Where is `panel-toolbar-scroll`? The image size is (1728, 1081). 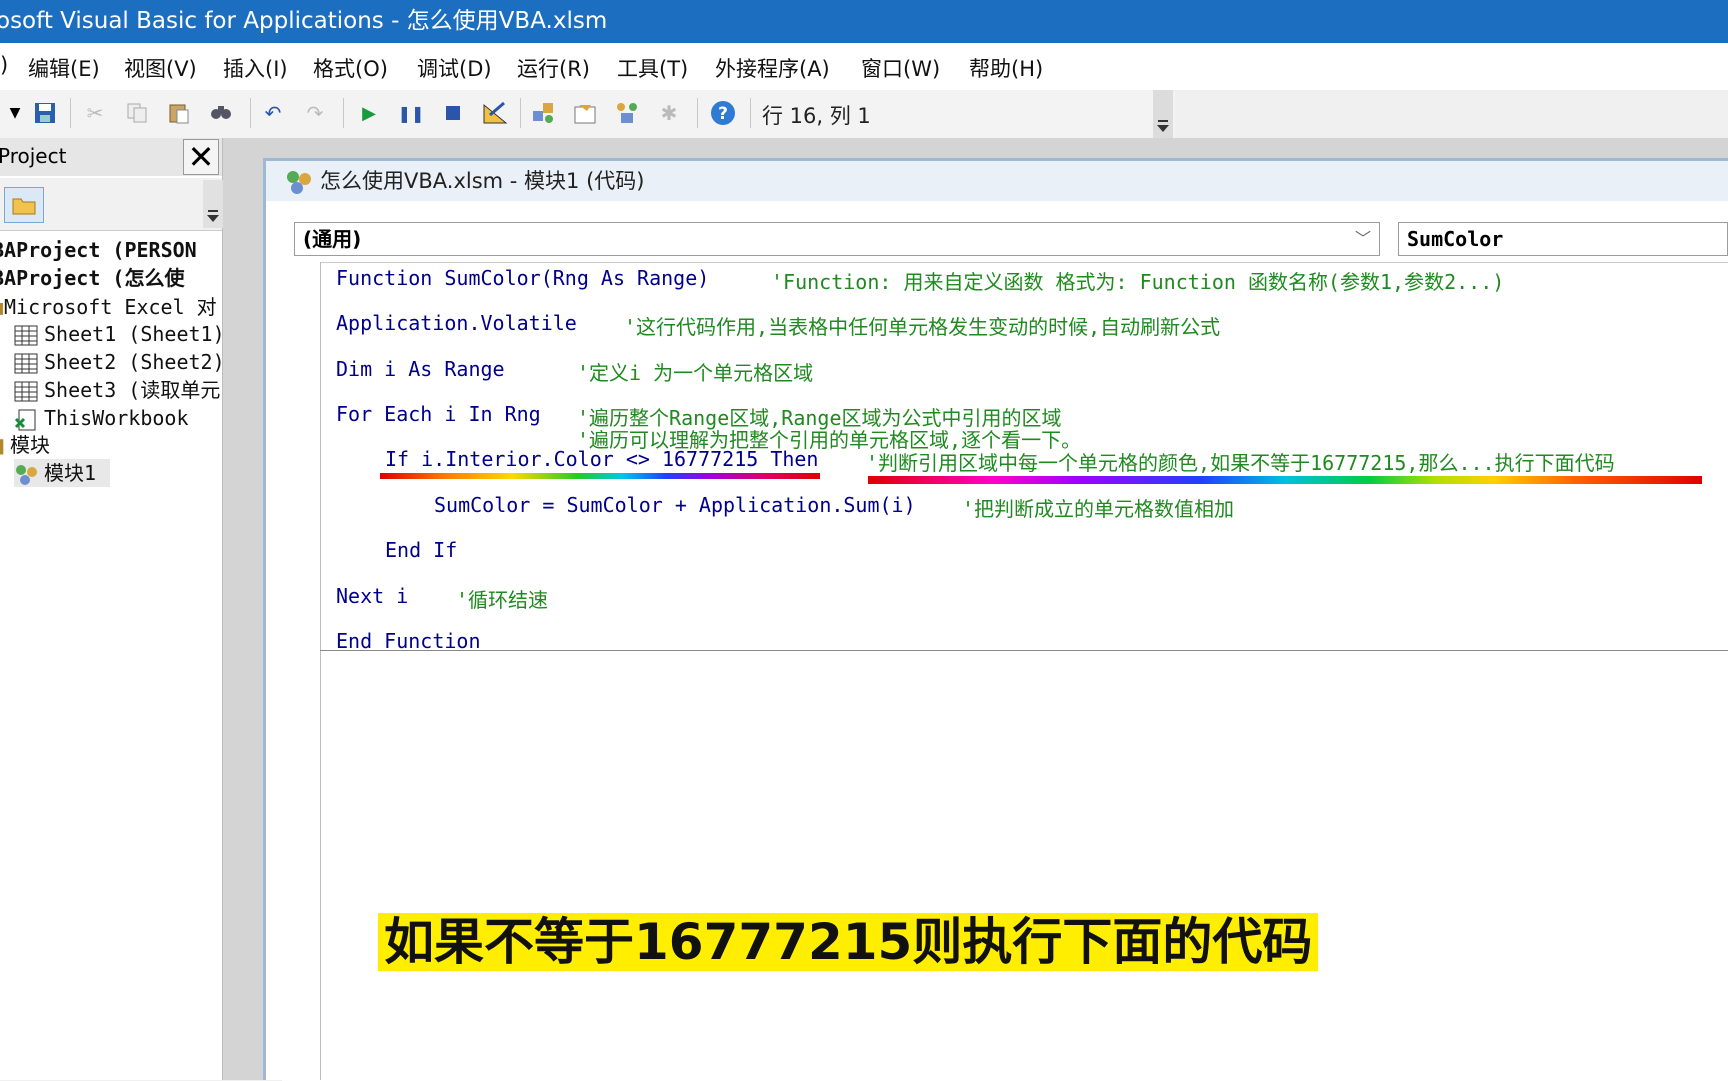 panel-toolbar-scroll is located at coordinates (213, 204).